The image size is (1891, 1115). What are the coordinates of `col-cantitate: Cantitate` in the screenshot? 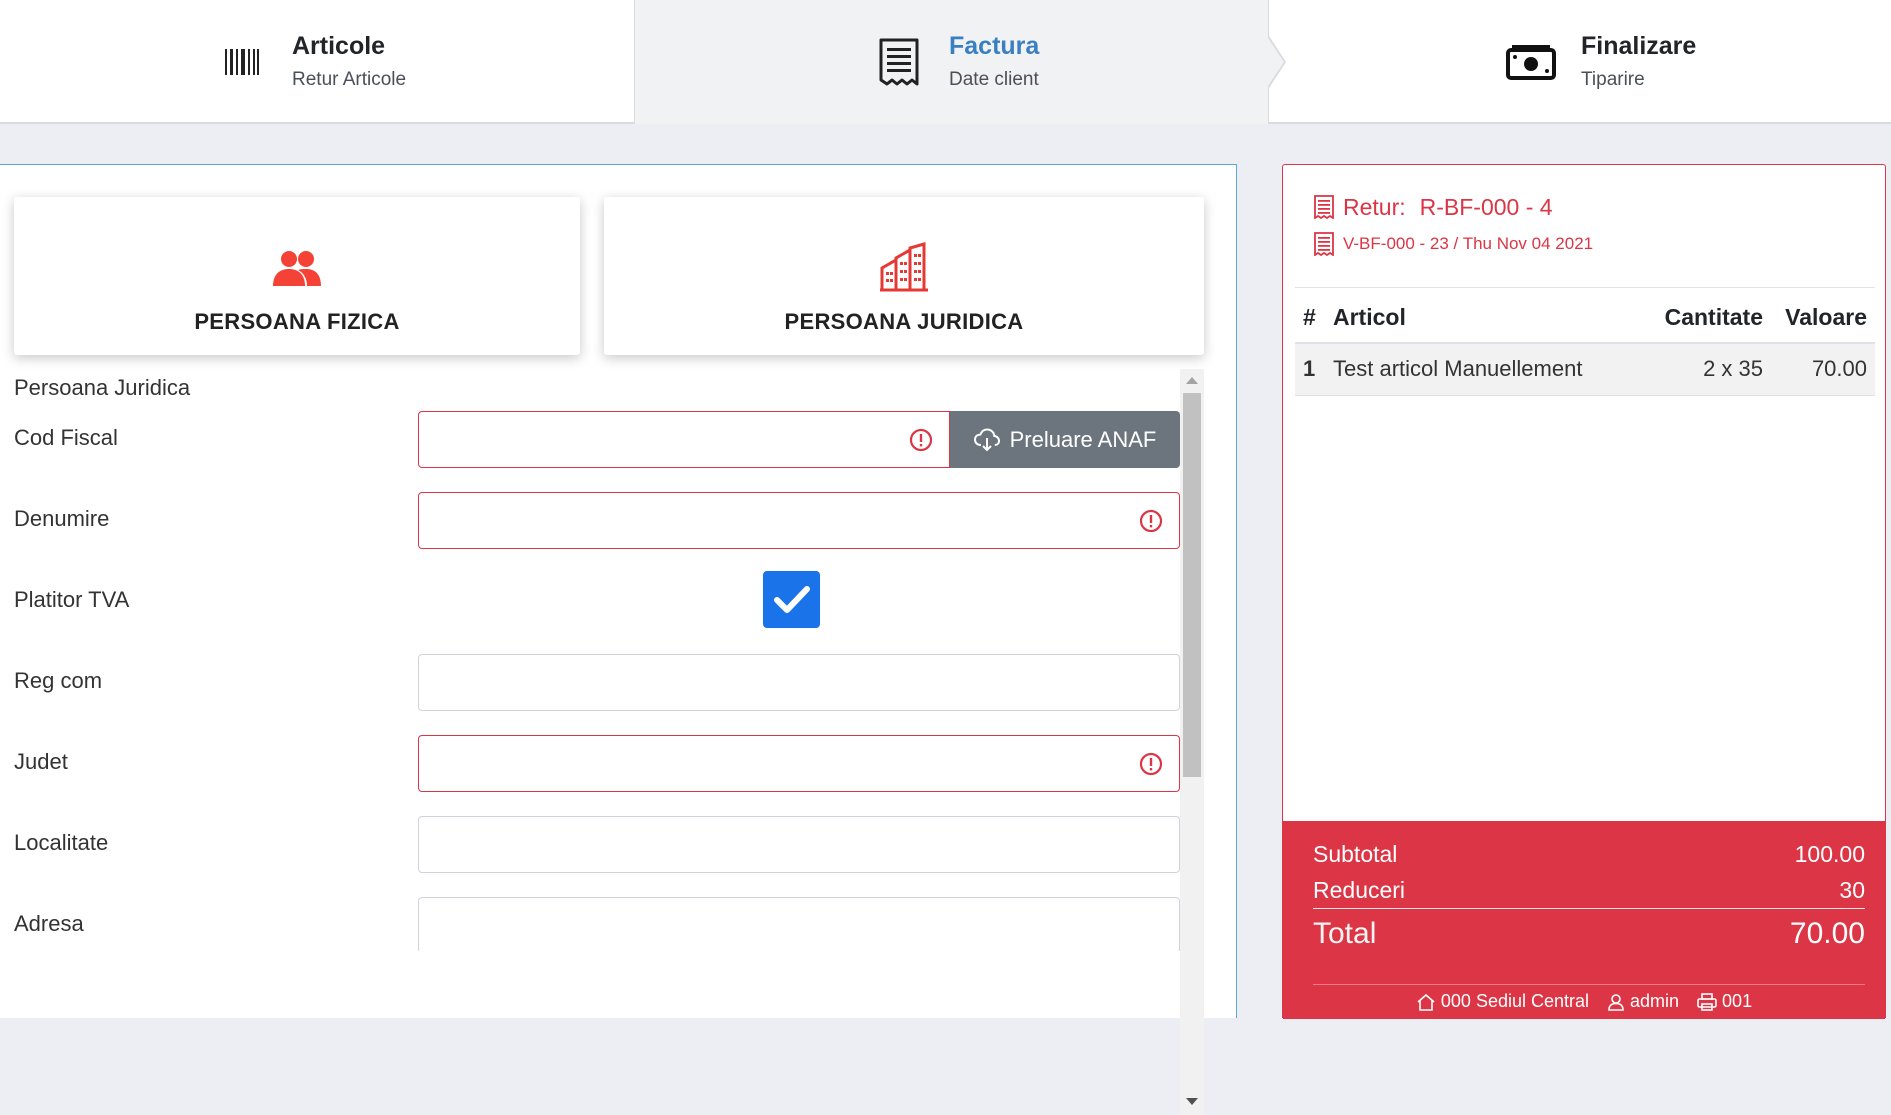 It's located at (1704, 318).